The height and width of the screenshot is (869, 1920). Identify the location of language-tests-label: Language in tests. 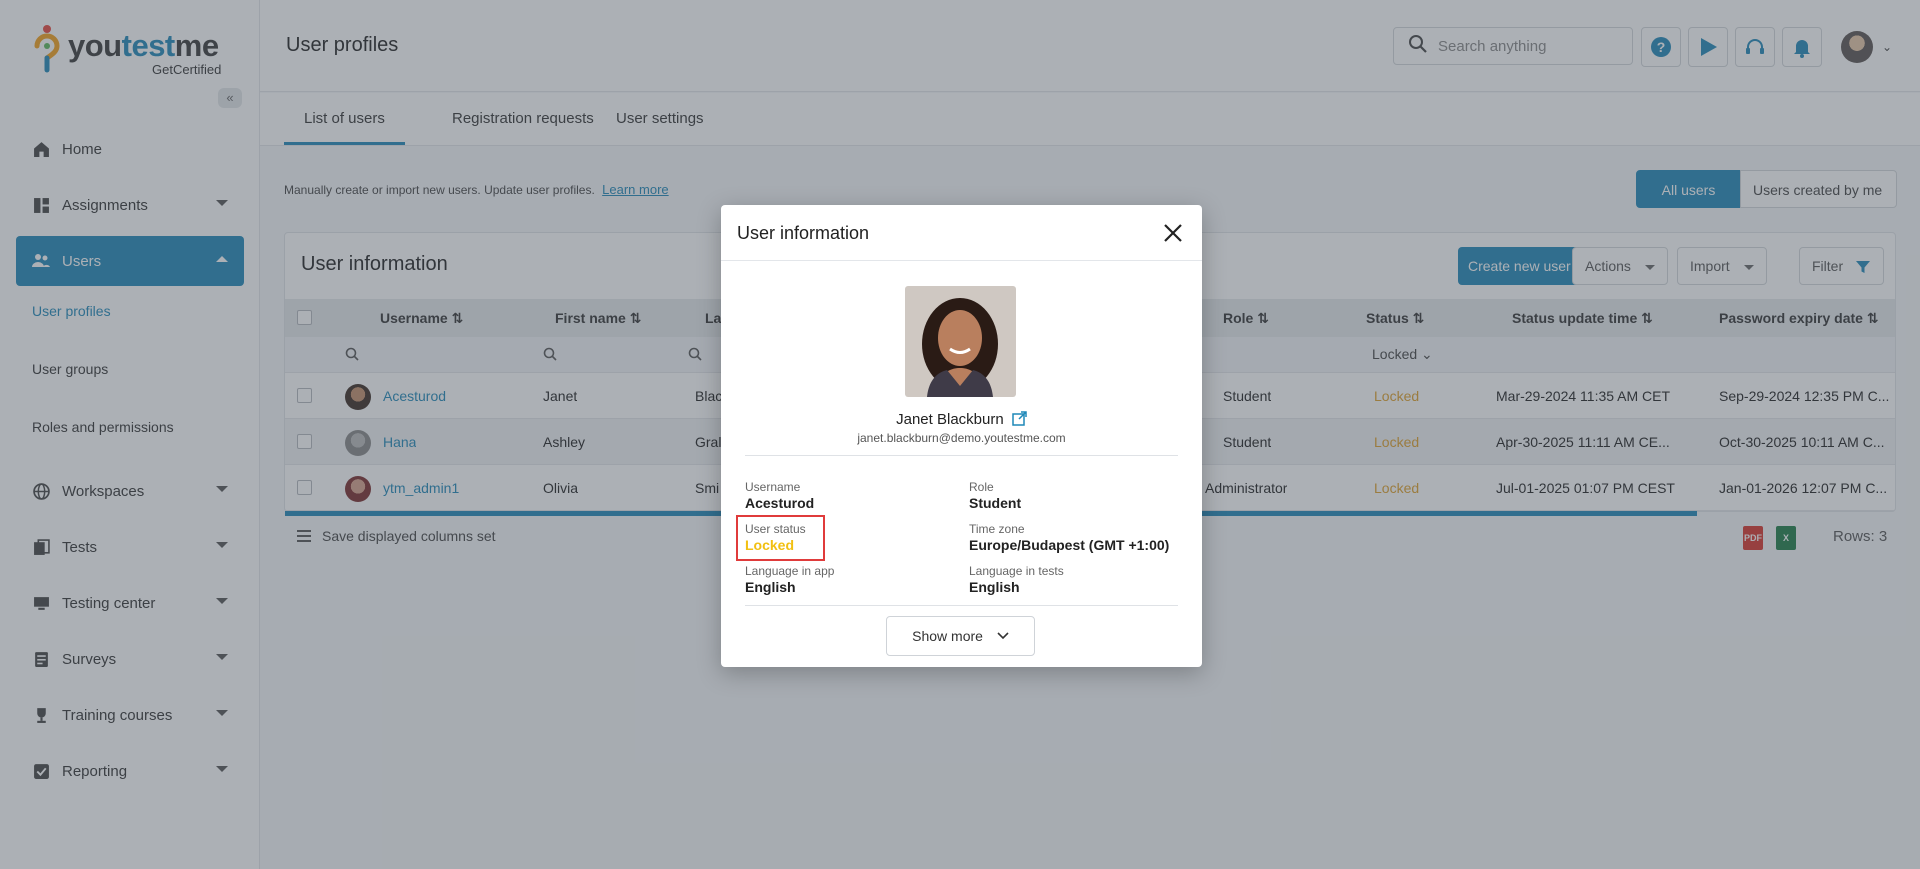
(1016, 571).